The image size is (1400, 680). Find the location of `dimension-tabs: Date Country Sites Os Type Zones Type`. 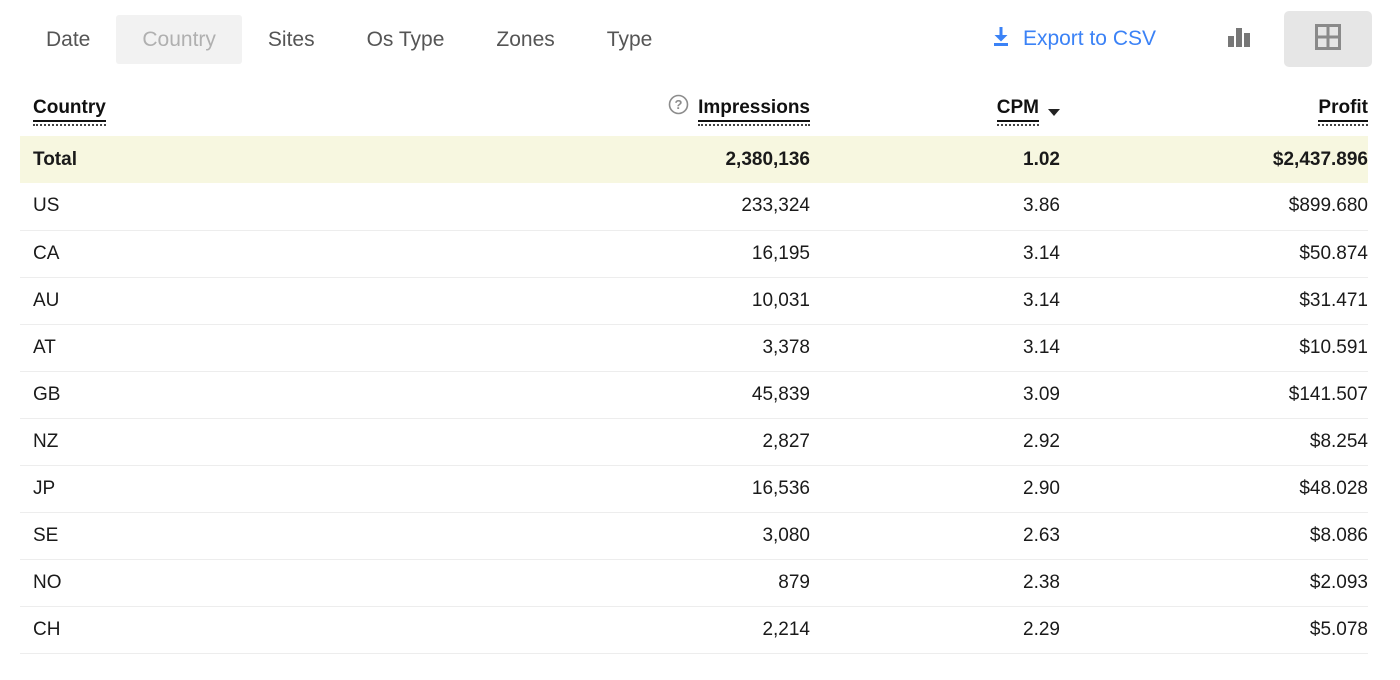

dimension-tabs: Date Country Sites Os Type Zones Type is located at coordinates (349, 39).